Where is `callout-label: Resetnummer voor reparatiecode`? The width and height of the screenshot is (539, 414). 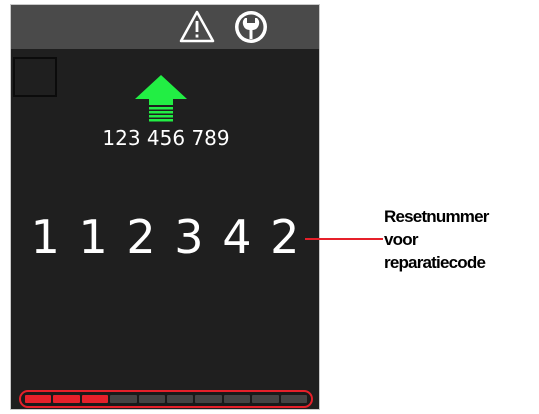
callout-label: Resetnummer voor reparatiecode is located at coordinates (436, 239).